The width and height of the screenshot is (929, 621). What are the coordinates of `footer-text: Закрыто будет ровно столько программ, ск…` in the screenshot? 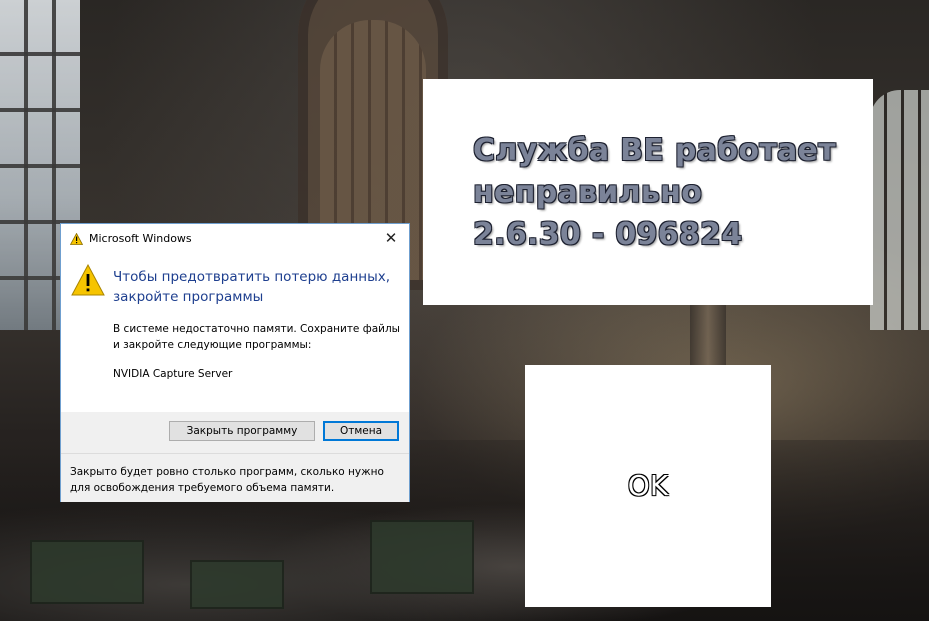 It's located at (227, 480).